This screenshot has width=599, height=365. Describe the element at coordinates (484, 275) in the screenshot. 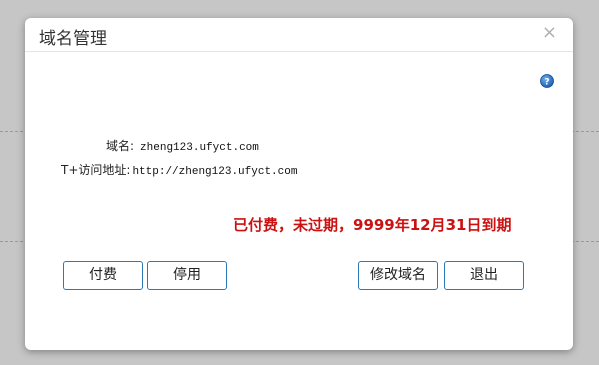

I see `exit-button: 退出` at that location.